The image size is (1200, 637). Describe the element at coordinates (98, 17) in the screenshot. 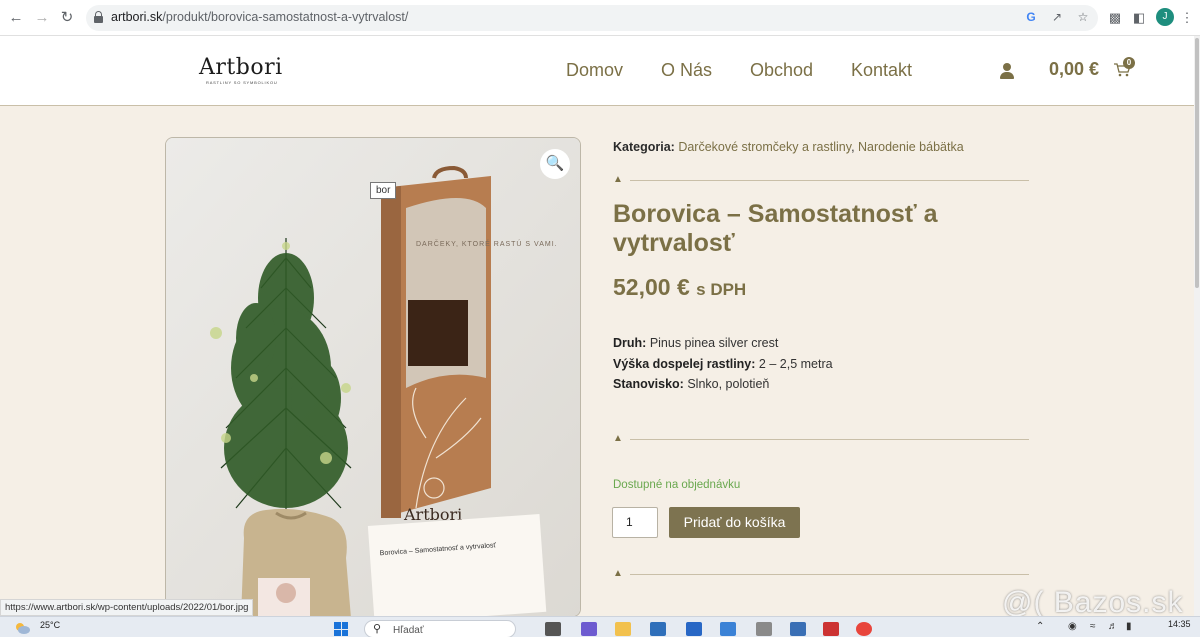

I see `lock-icon` at that location.